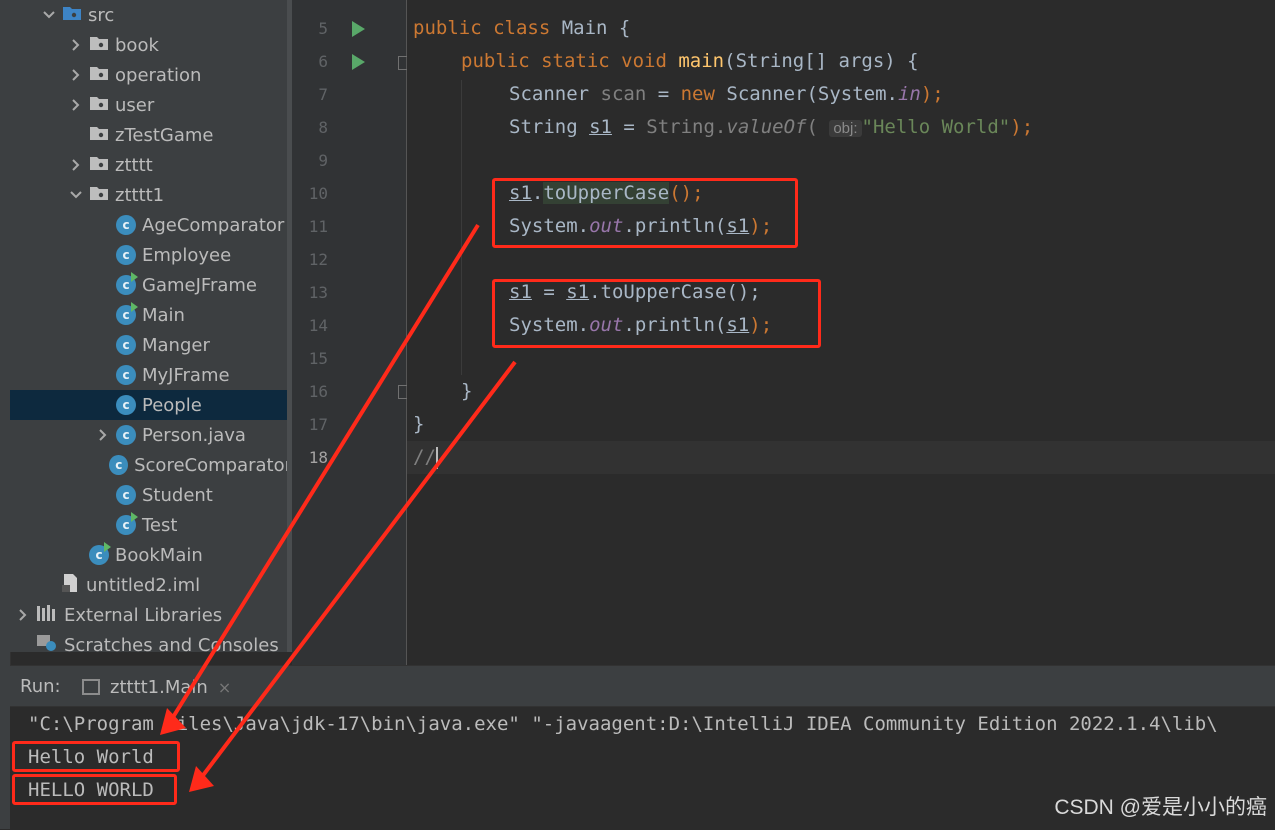 The width and height of the screenshot is (1275, 830). Describe the element at coordinates (151, 525) in the screenshot. I see `tree-item-test: c Test` at that location.